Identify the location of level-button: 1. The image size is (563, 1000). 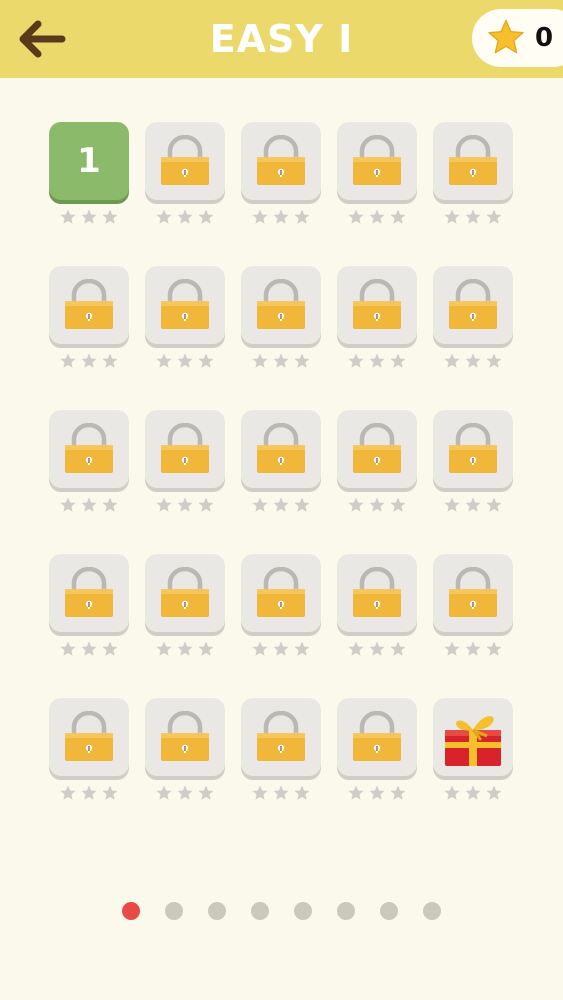
(89, 173).